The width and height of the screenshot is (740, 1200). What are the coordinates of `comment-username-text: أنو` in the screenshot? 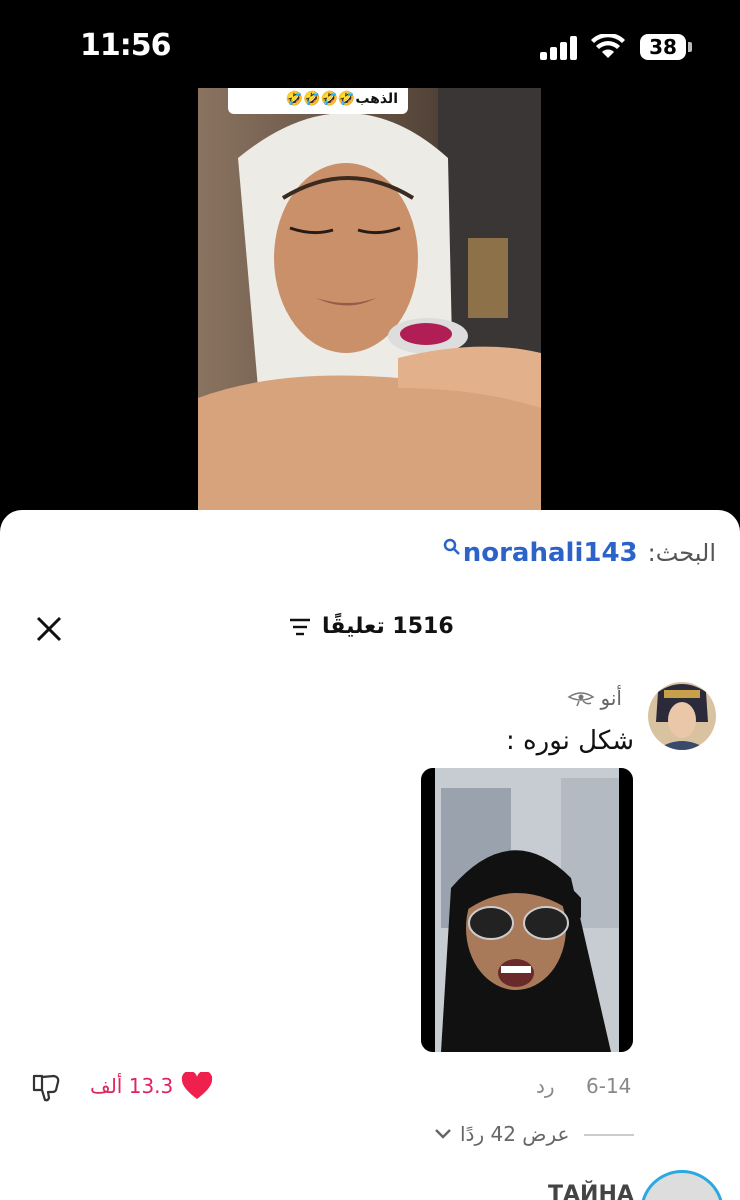 It's located at (611, 698).